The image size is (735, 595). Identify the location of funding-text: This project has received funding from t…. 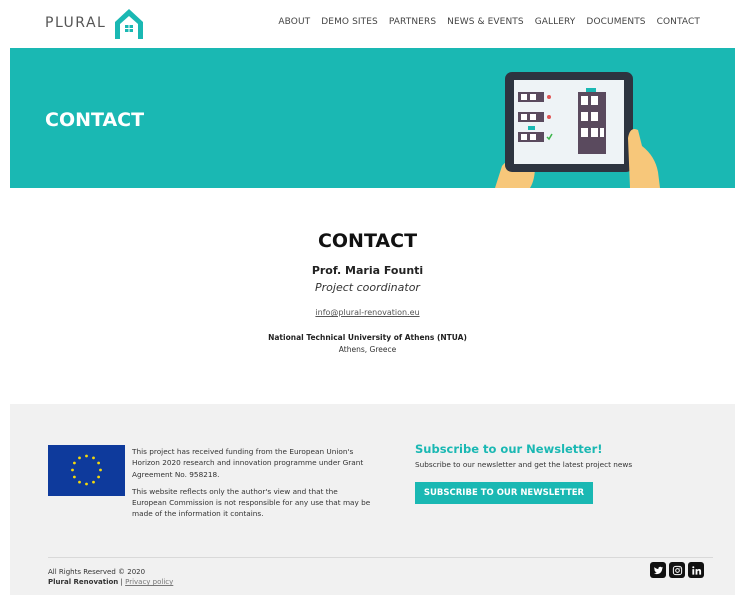
(248, 463).